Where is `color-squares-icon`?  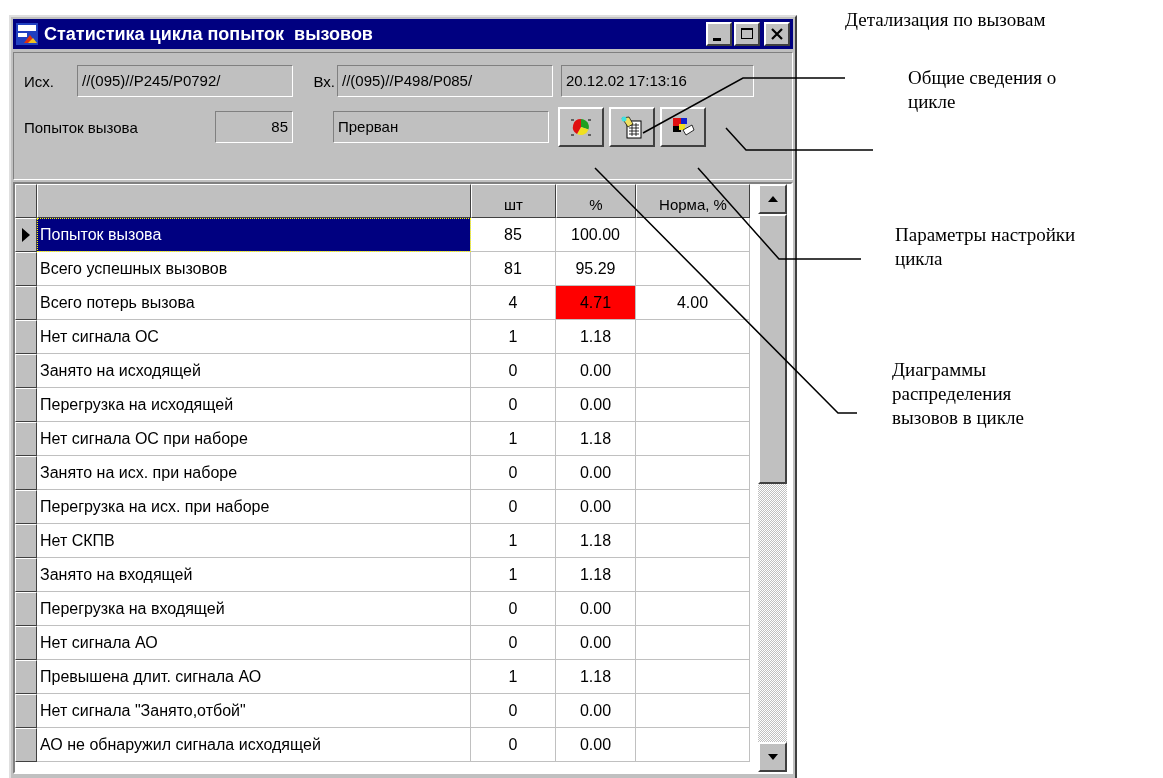
color-squares-icon is located at coordinates (683, 127).